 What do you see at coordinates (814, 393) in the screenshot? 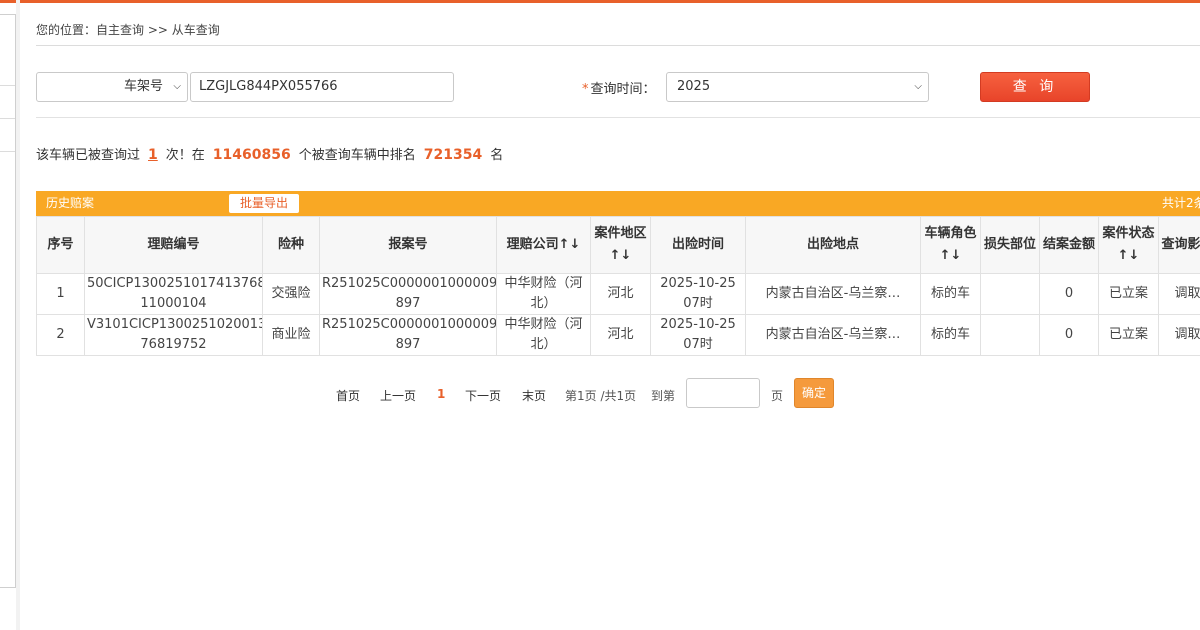
I see `confirm-page-button: 确定` at bounding box center [814, 393].